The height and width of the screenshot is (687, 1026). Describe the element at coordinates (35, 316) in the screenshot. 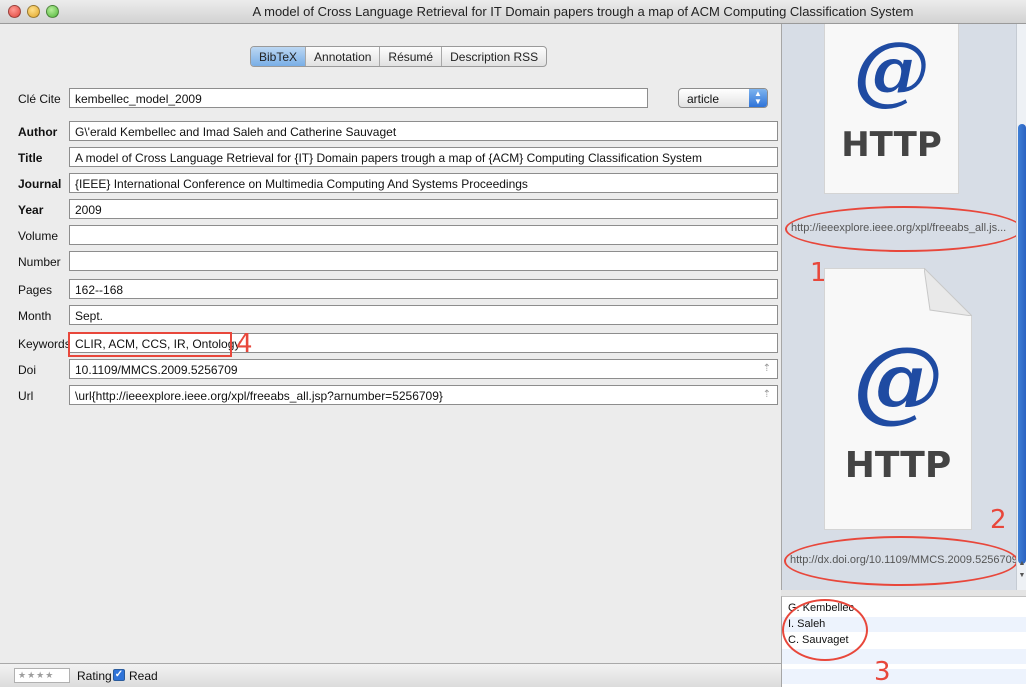

I see `field-label-month: Month` at that location.